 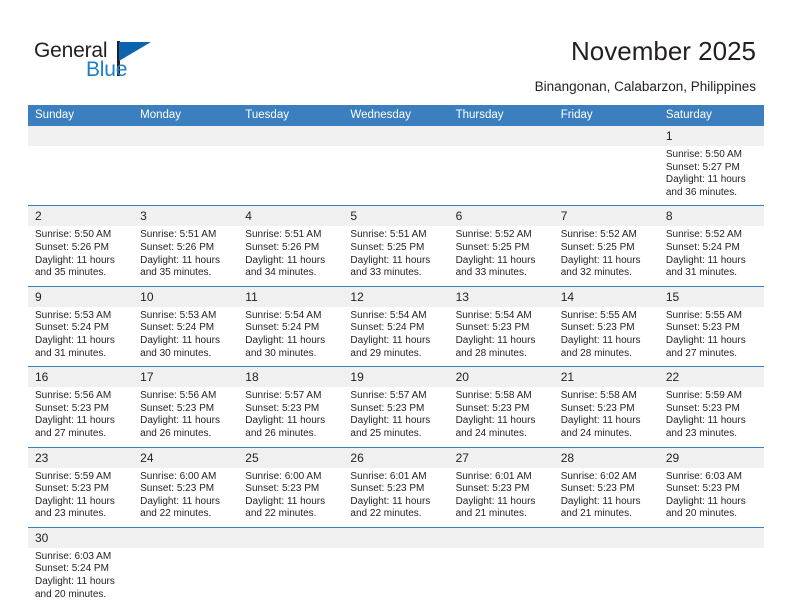 I want to click on day-number: 11, so click(x=291, y=296).